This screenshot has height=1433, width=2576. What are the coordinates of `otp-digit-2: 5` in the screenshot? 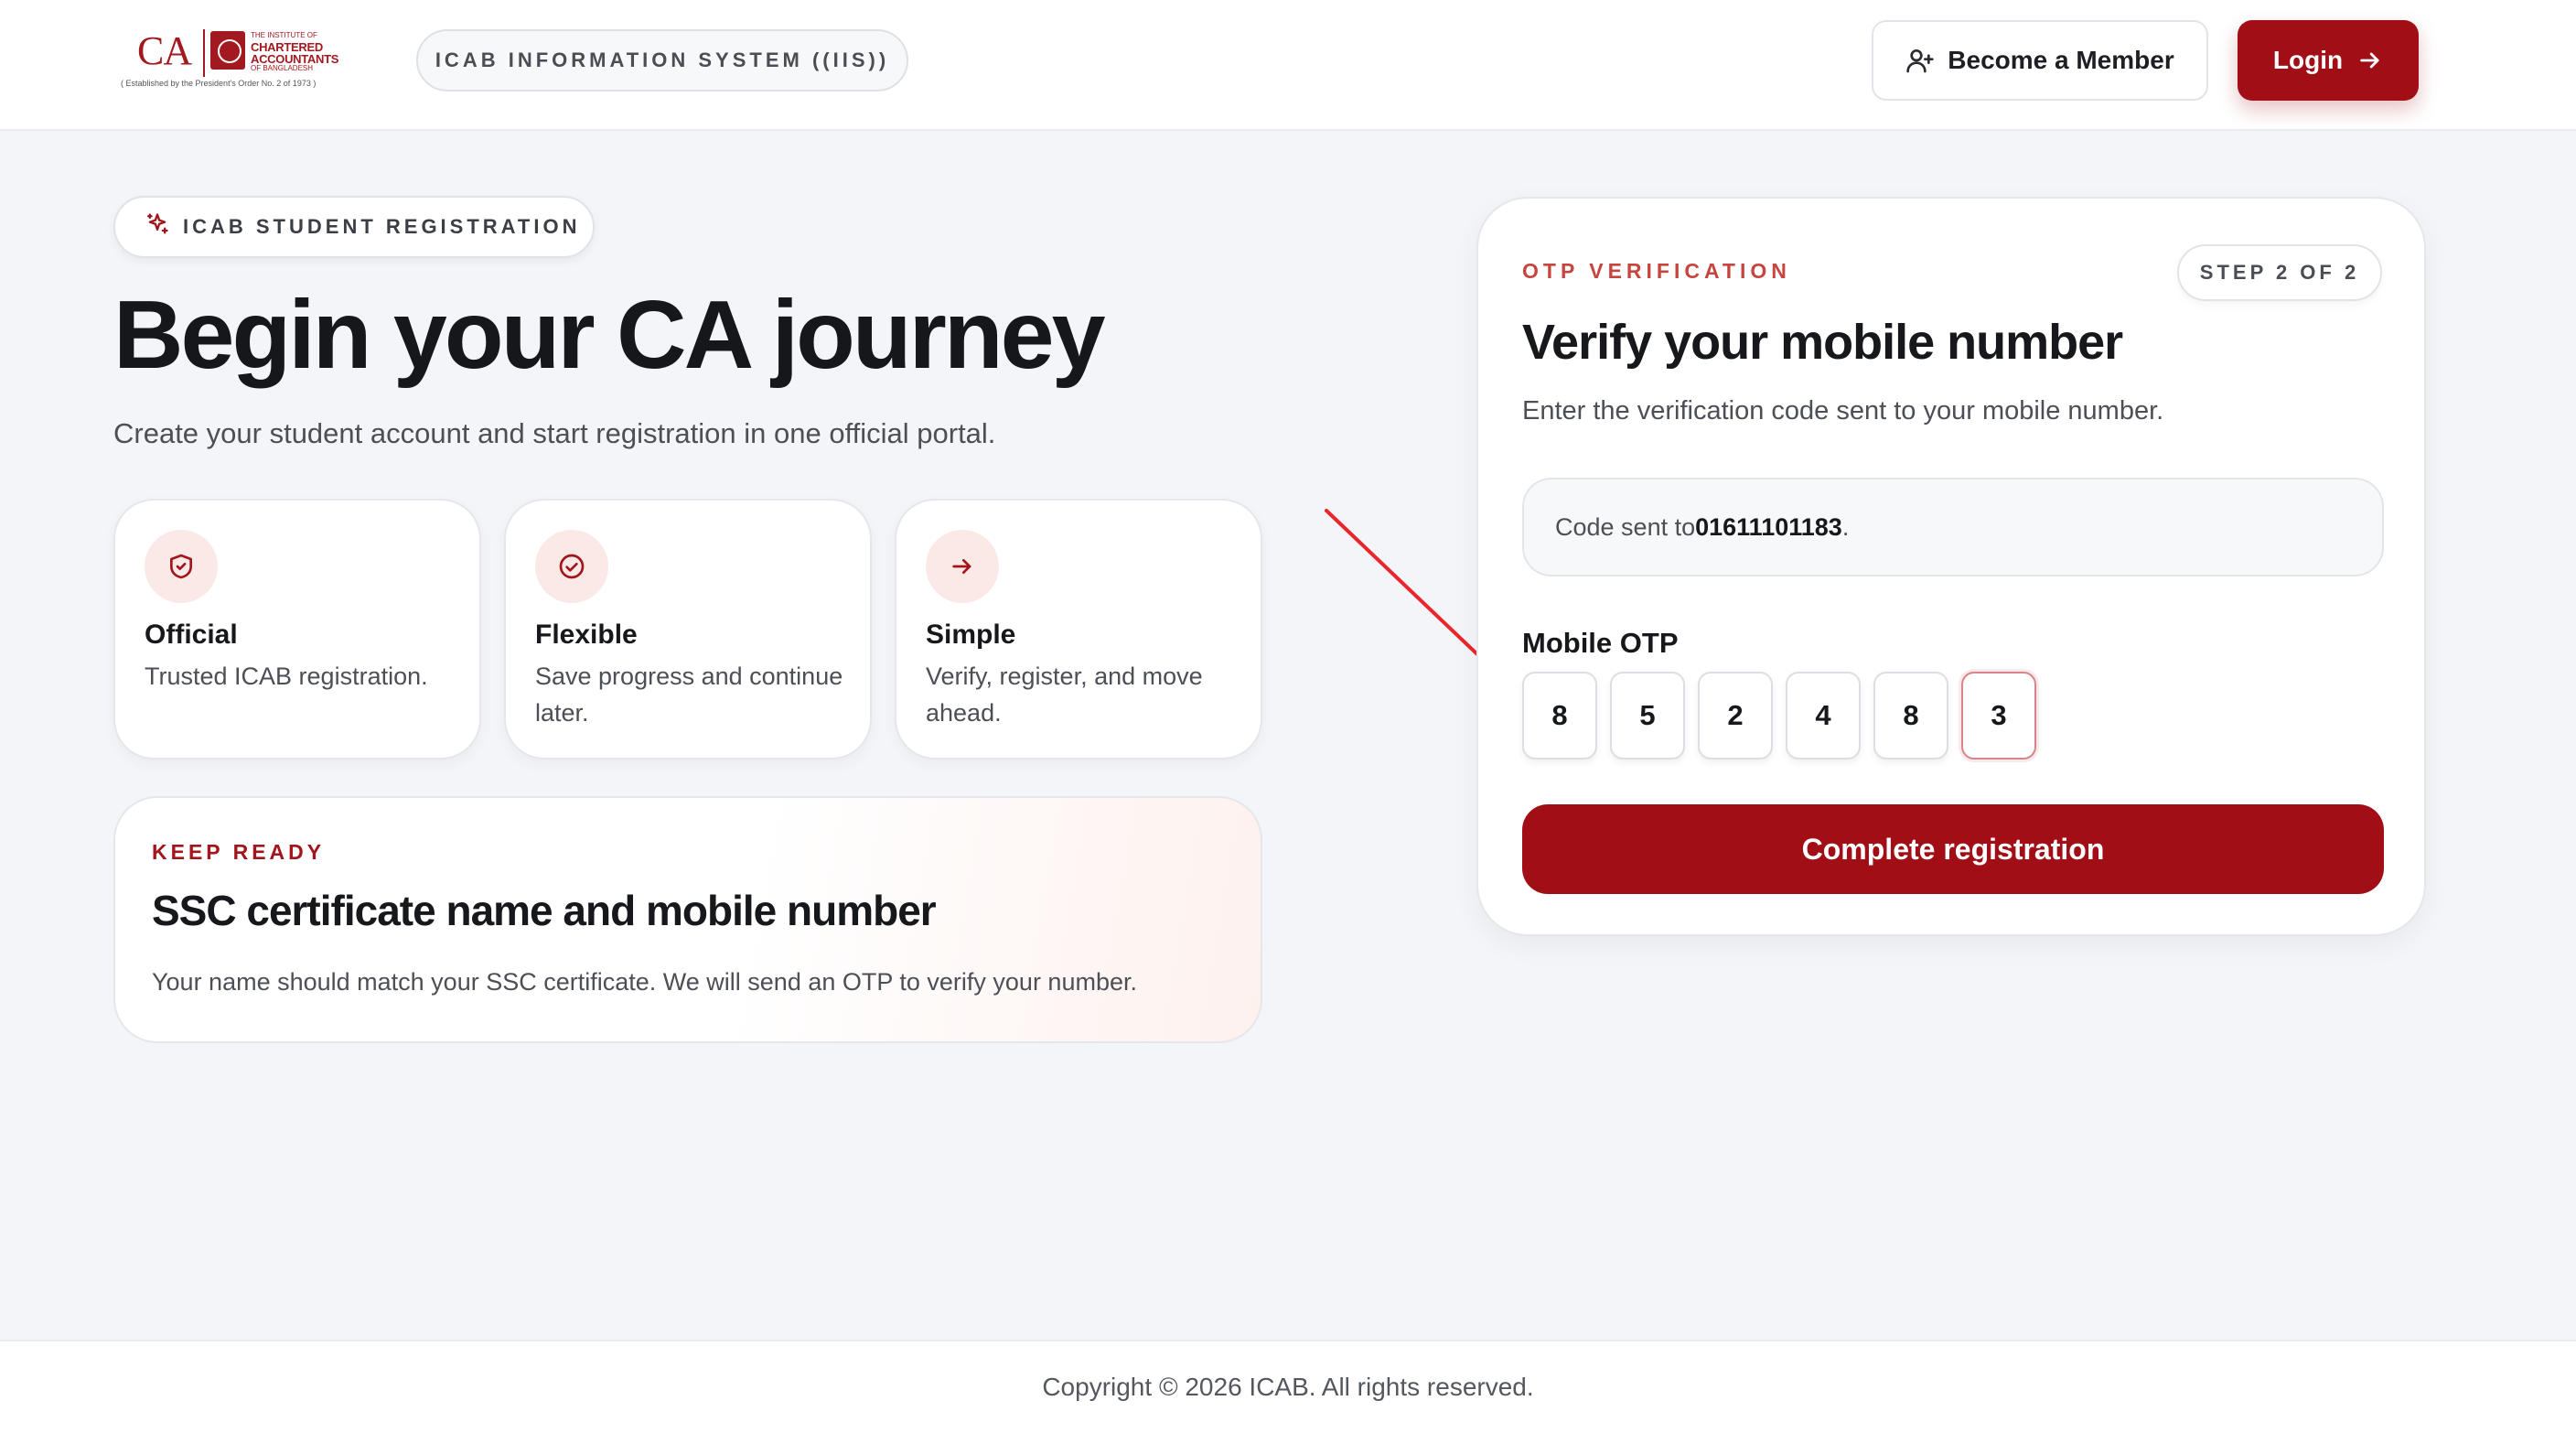 It's located at (1647, 716).